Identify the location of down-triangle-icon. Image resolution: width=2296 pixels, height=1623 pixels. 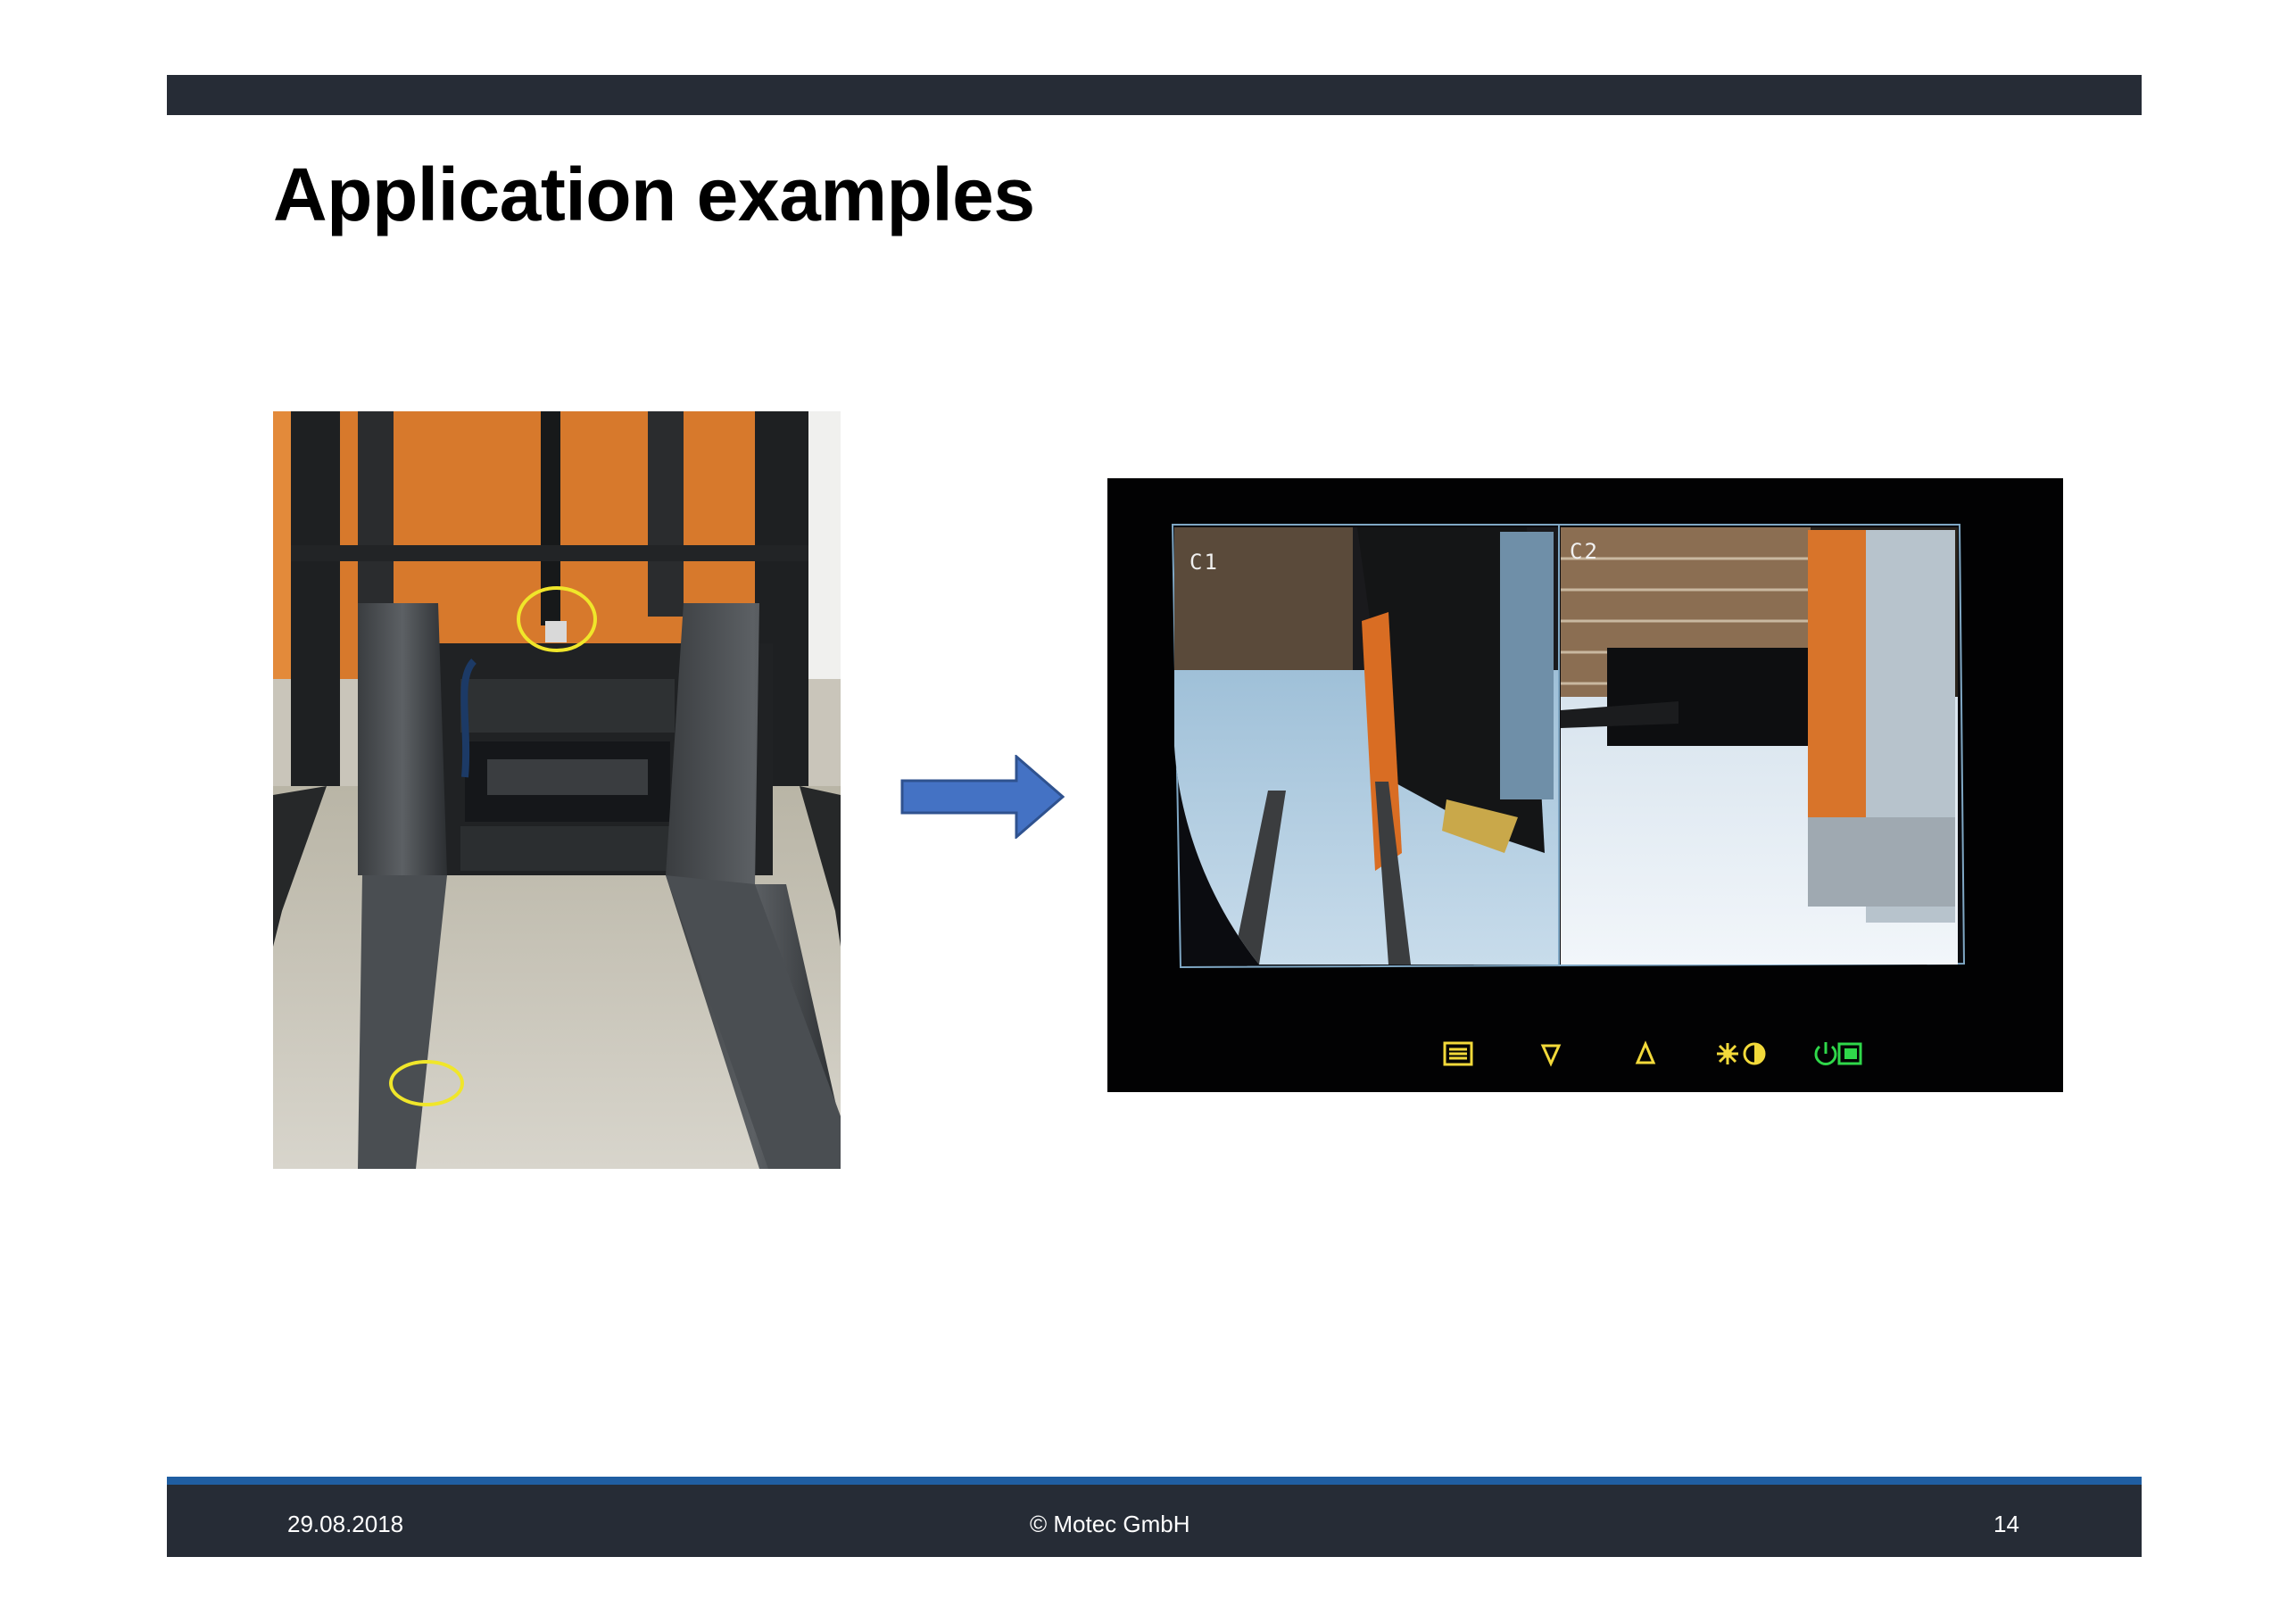
(1550, 1054).